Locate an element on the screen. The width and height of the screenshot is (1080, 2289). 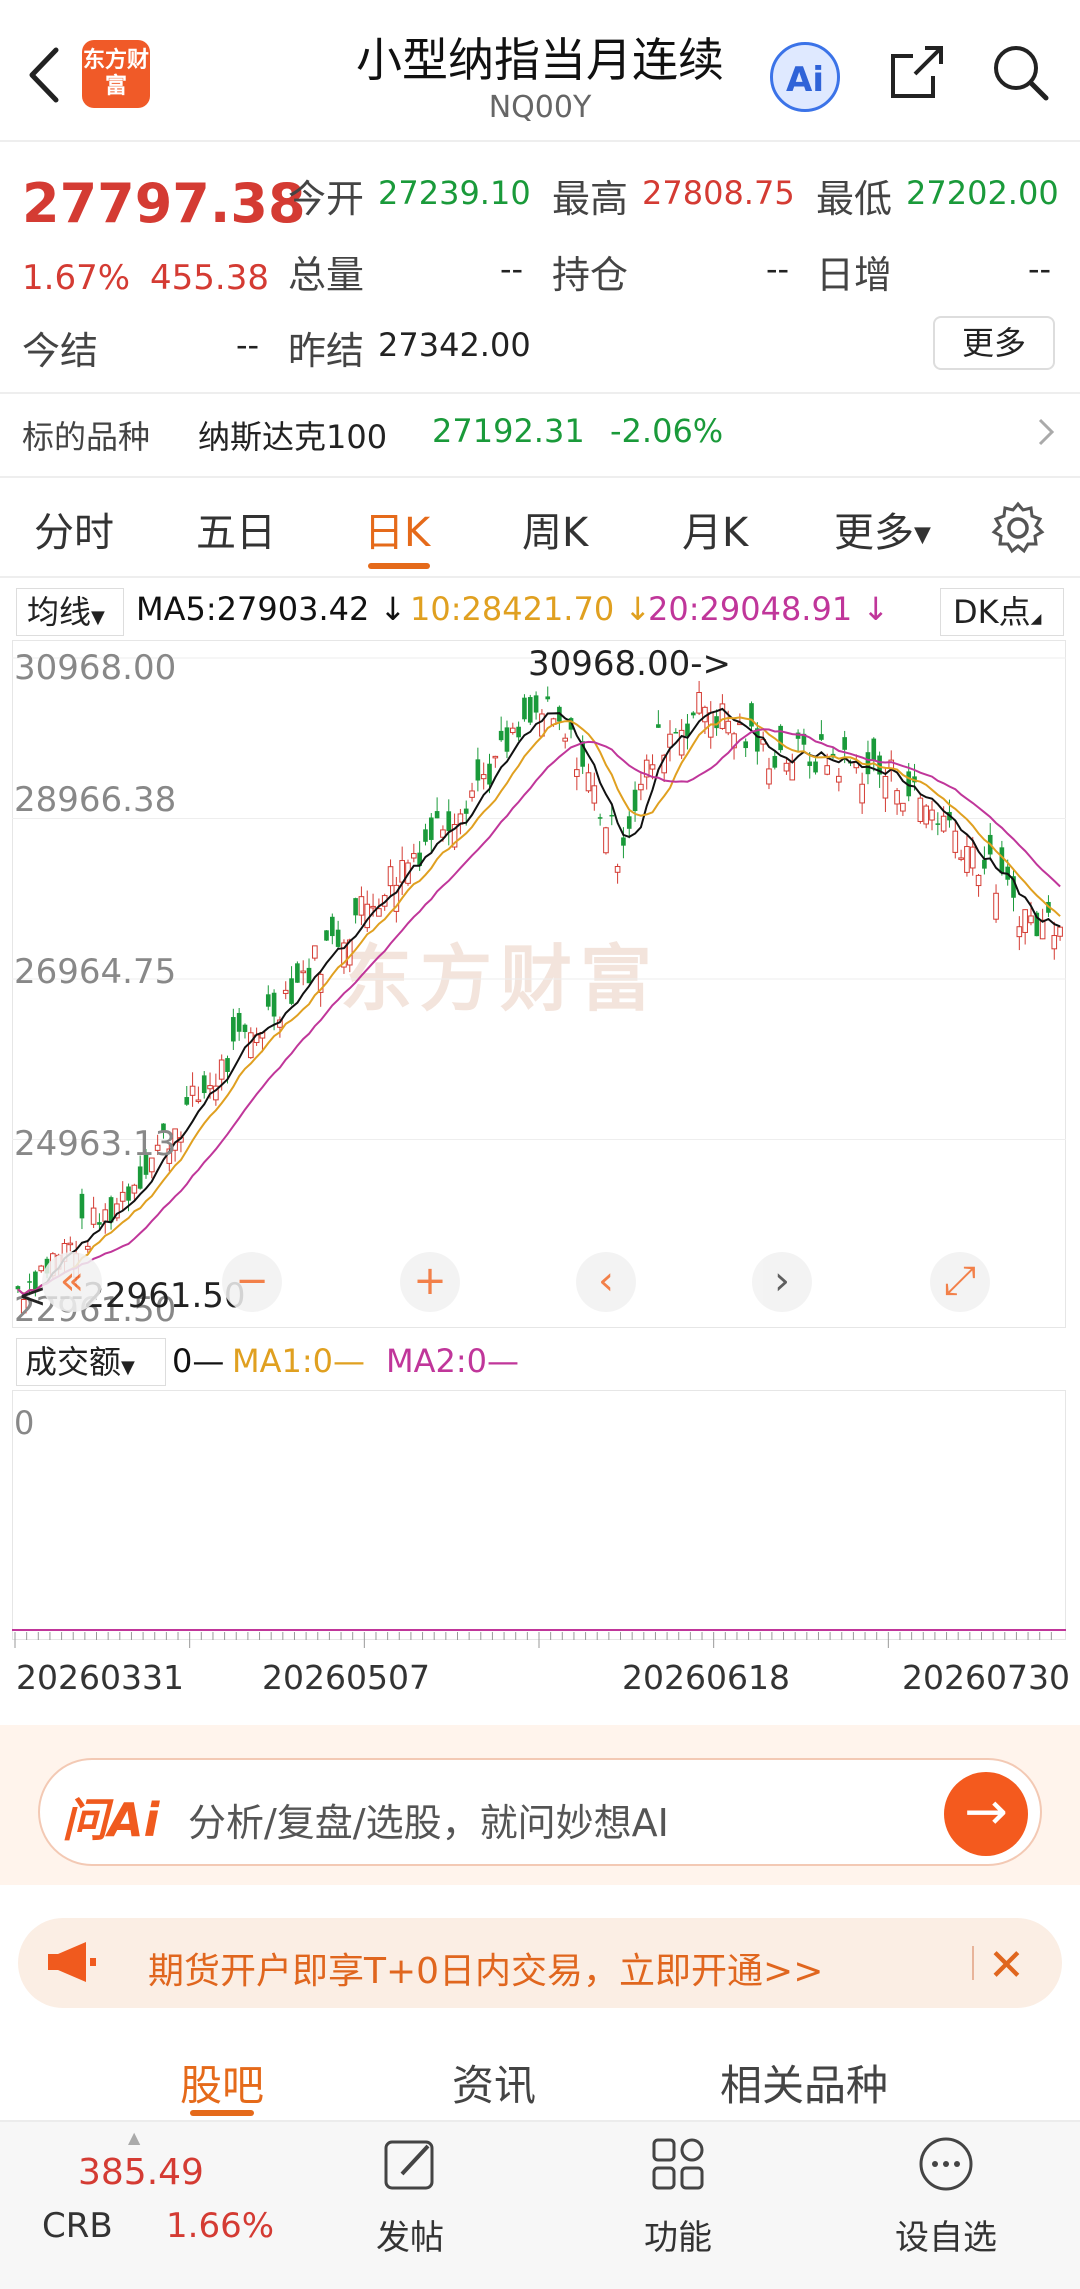
more-quote-button: 更多 is located at coordinates (994, 343).